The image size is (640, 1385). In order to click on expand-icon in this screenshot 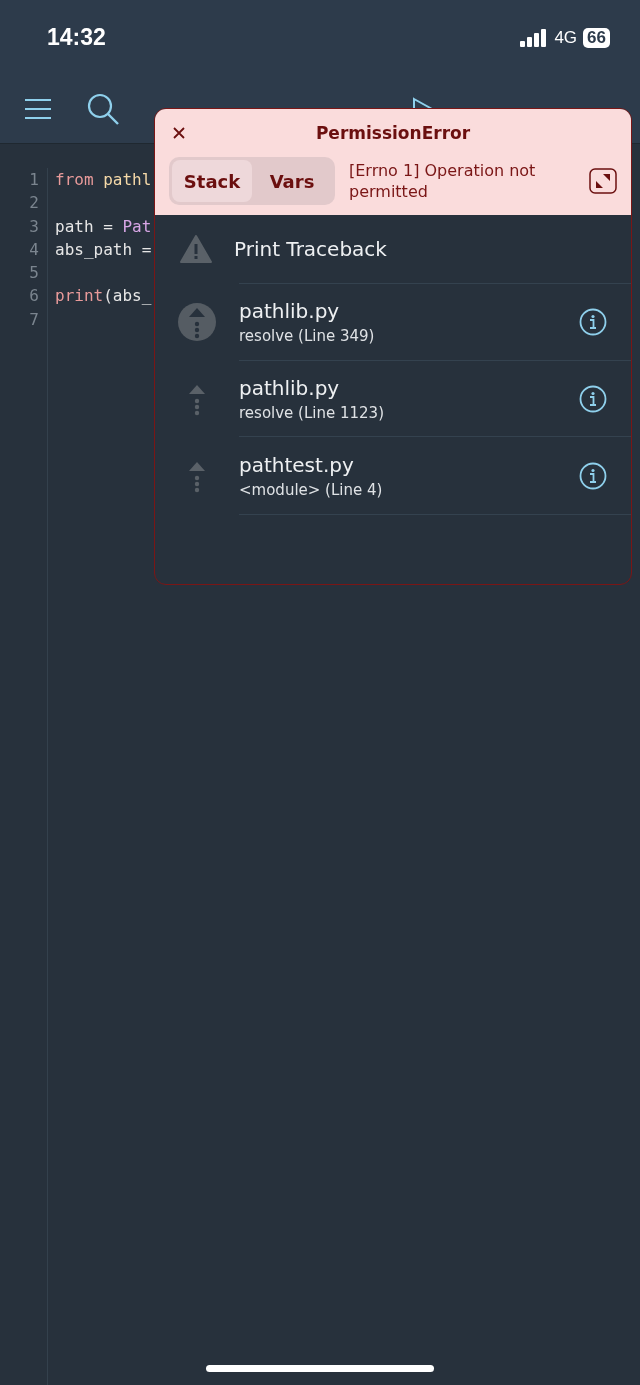, I will do `click(603, 181)`.